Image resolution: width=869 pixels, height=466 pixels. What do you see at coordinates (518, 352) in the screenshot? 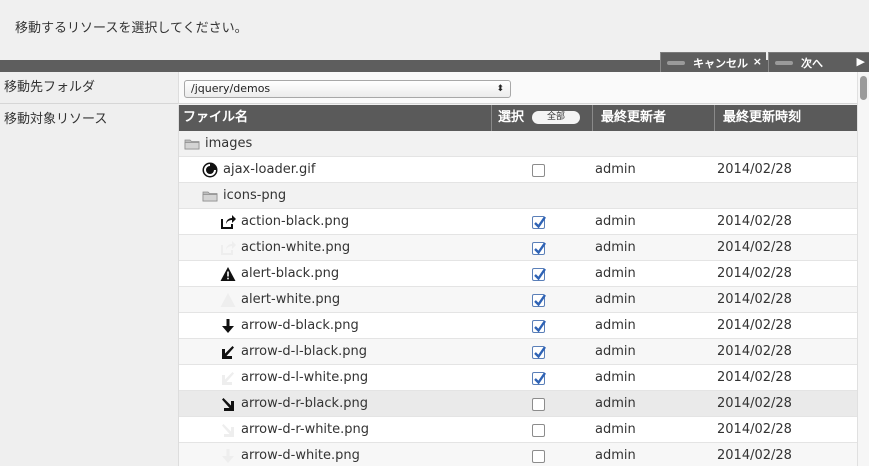
I see `table-row: arrow-d-l-black.png admin 2014/02/28` at bounding box center [518, 352].